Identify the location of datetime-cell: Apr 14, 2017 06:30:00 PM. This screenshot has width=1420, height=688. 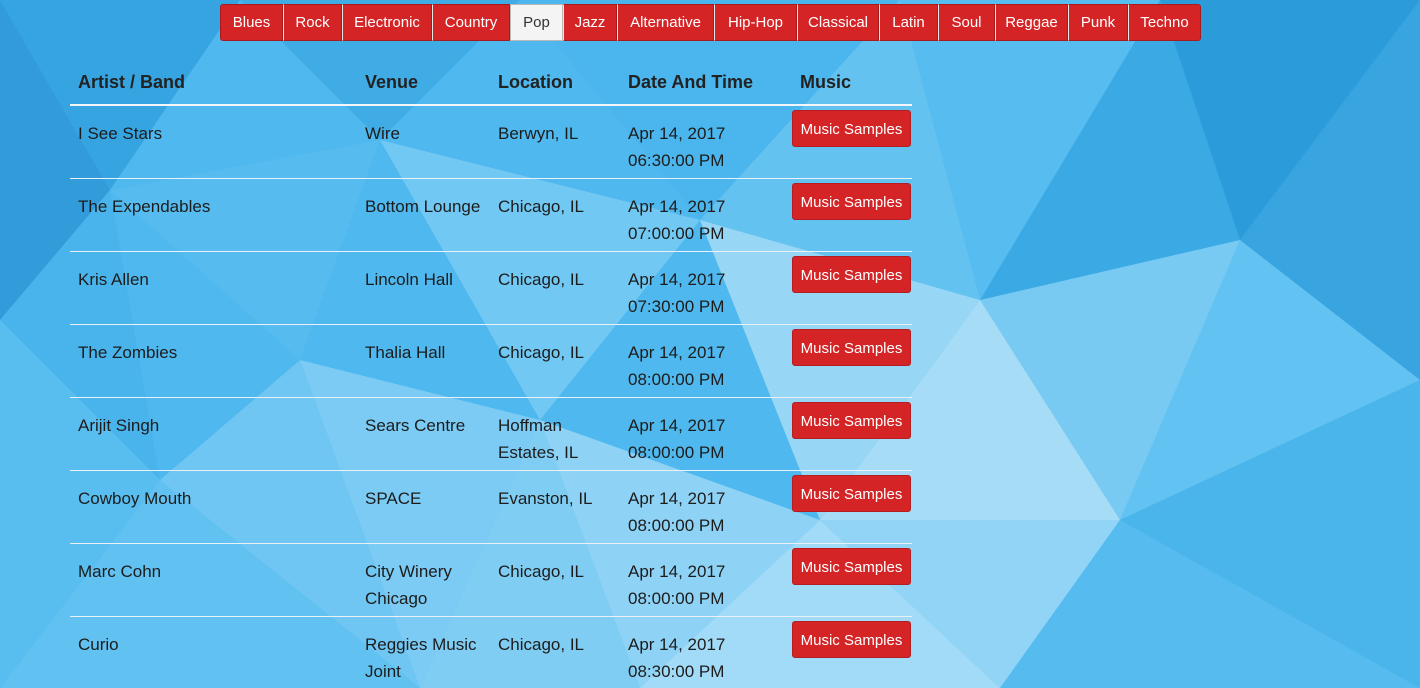
(706, 142).